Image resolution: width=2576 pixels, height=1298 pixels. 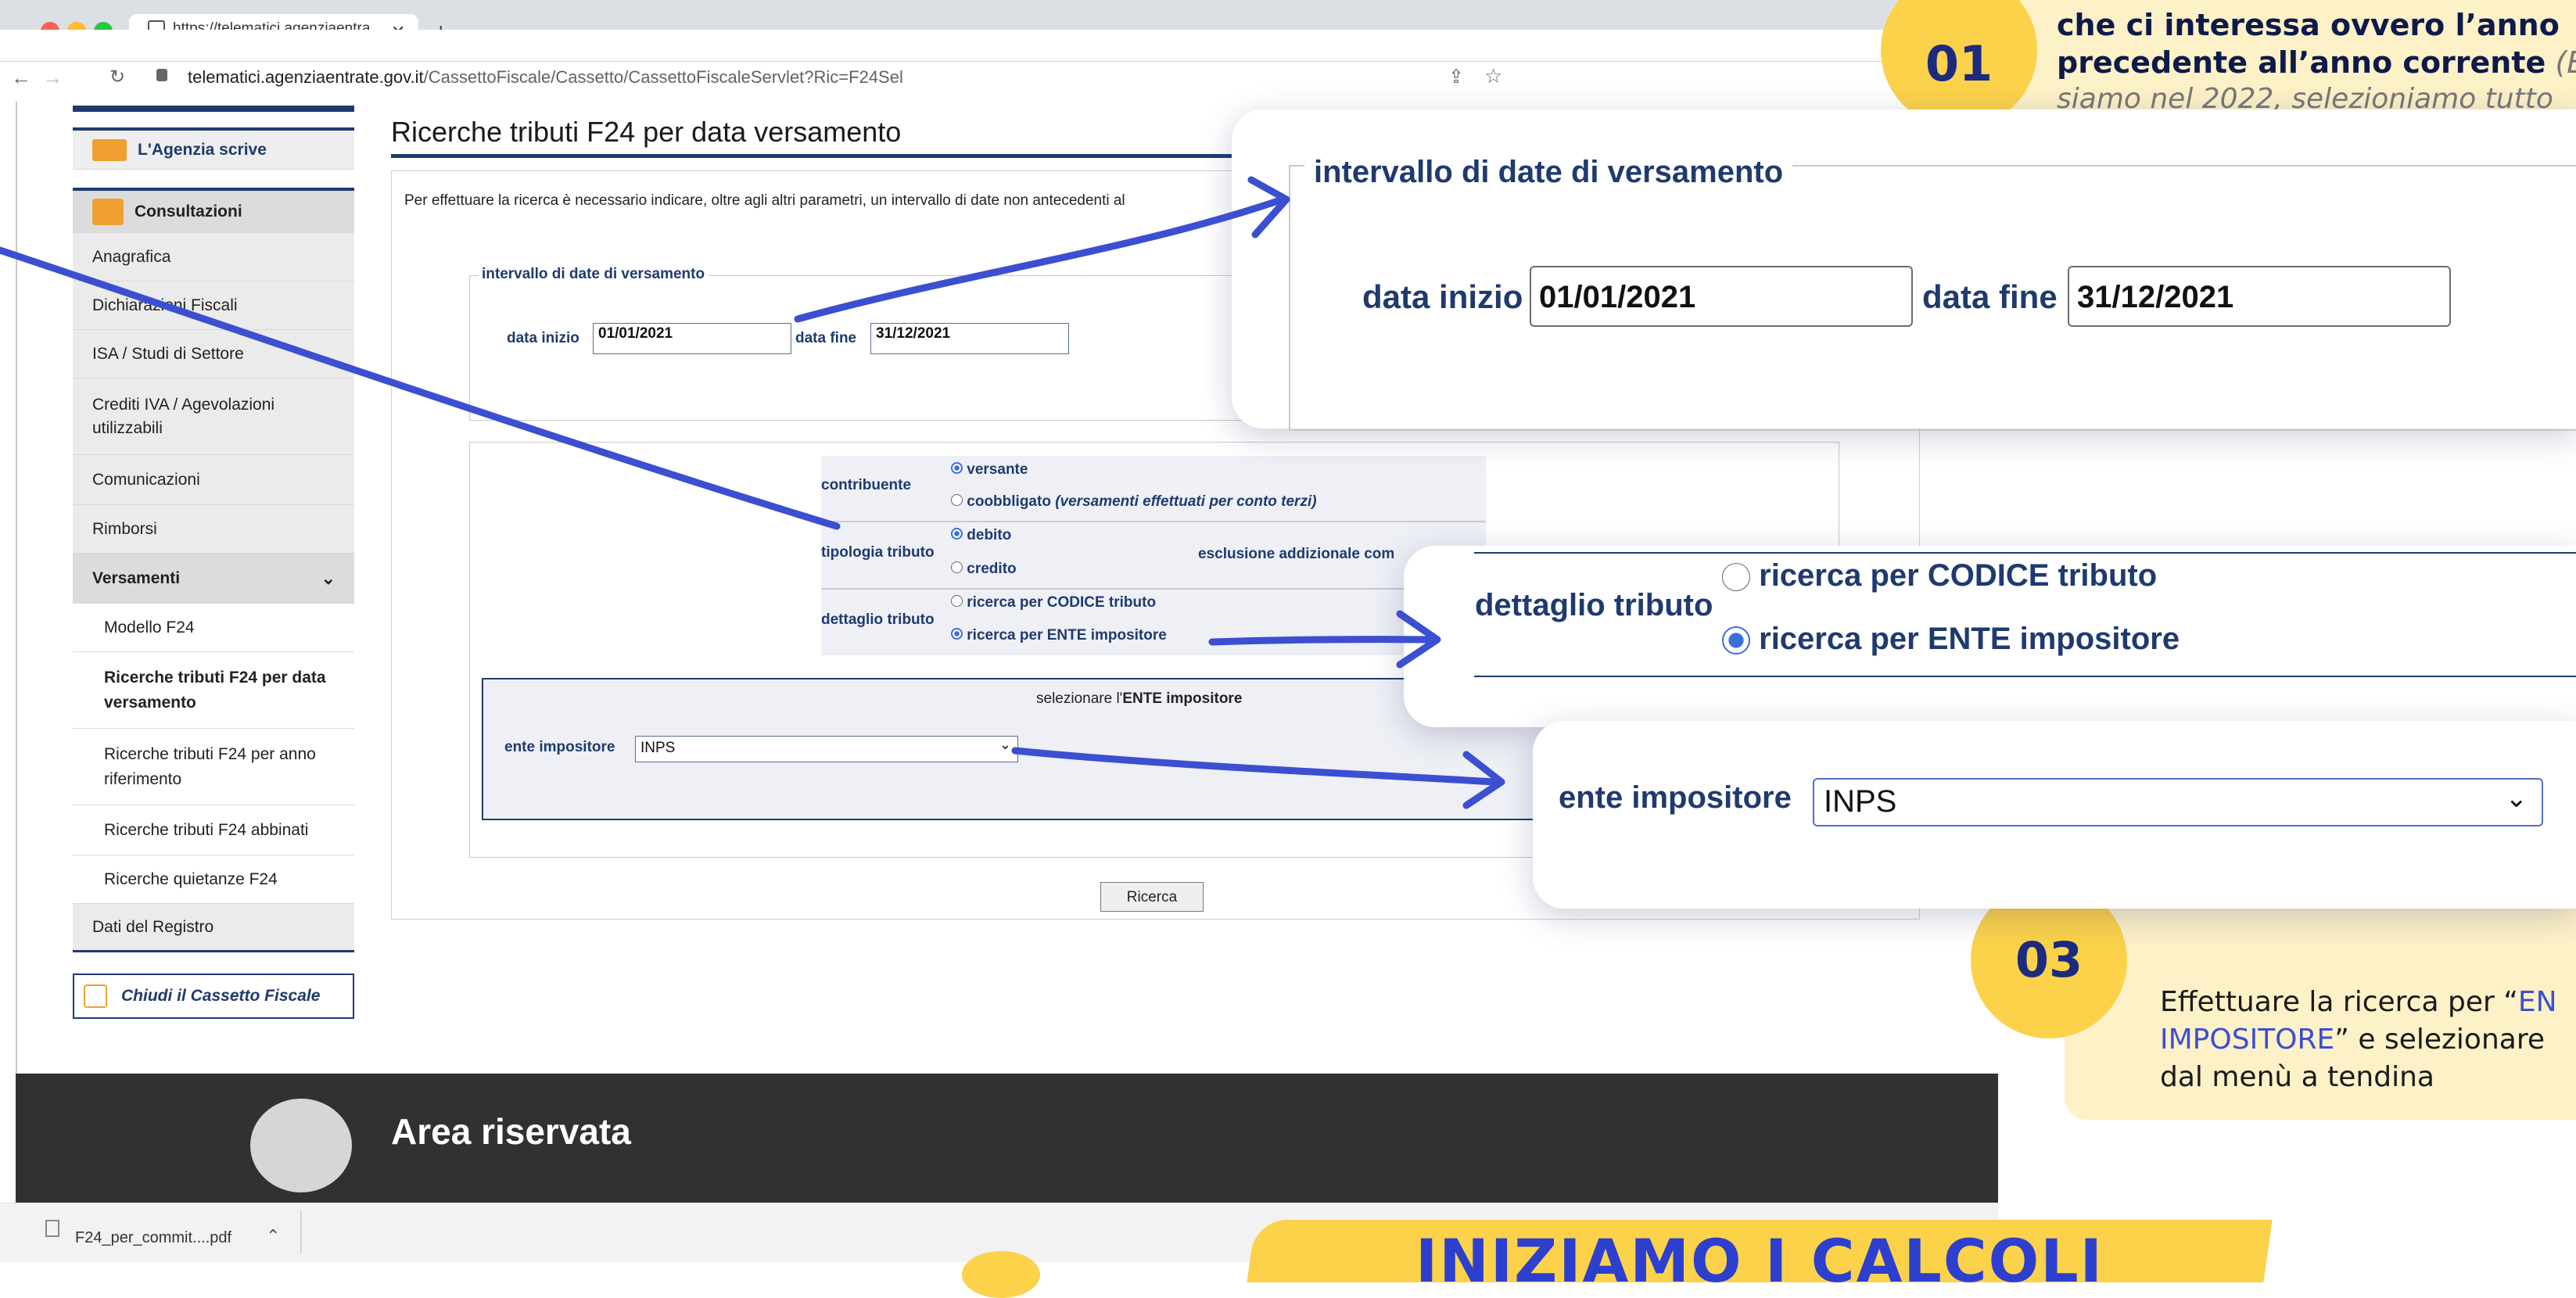 I want to click on arrow-ente, so click(x=1254, y=766).